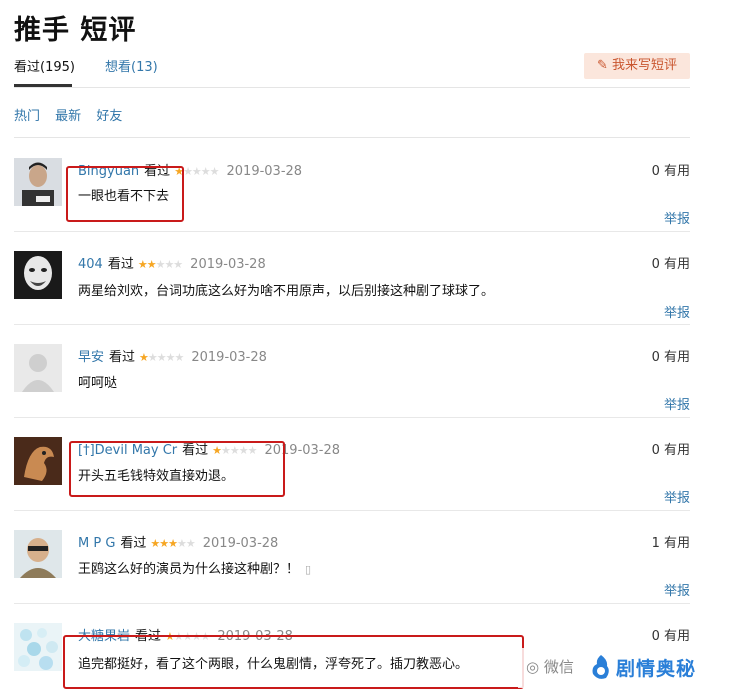  I want to click on username-link: 早安, so click(91, 357).